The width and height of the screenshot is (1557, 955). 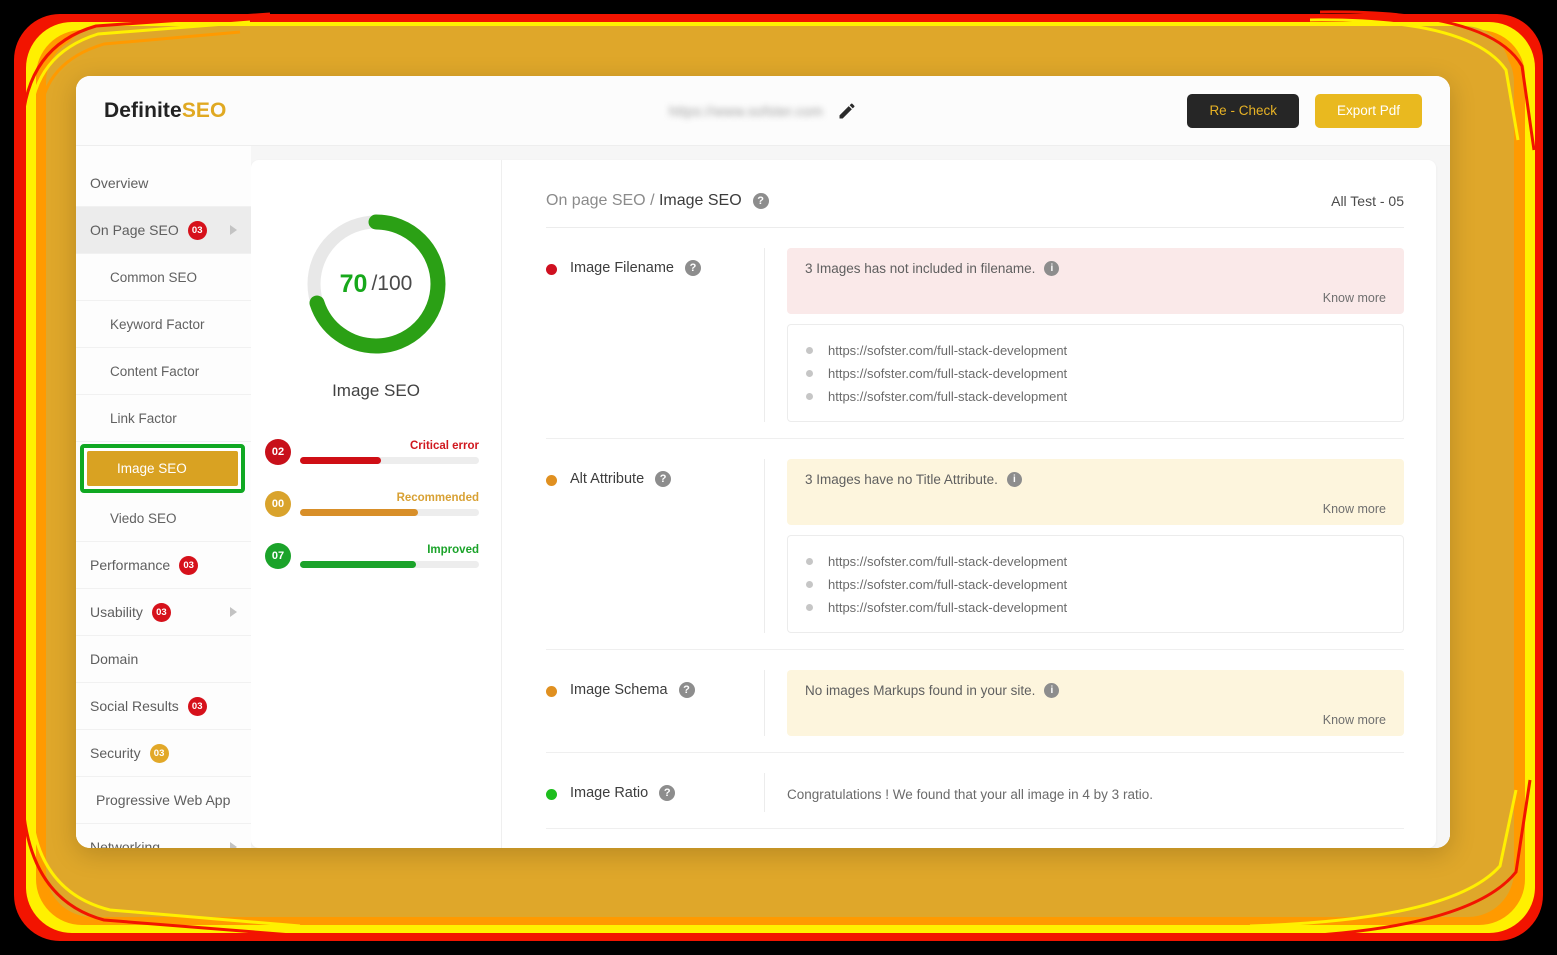 I want to click on sidebar-item-viedo-seo: Viedo SEO, so click(x=163, y=518).